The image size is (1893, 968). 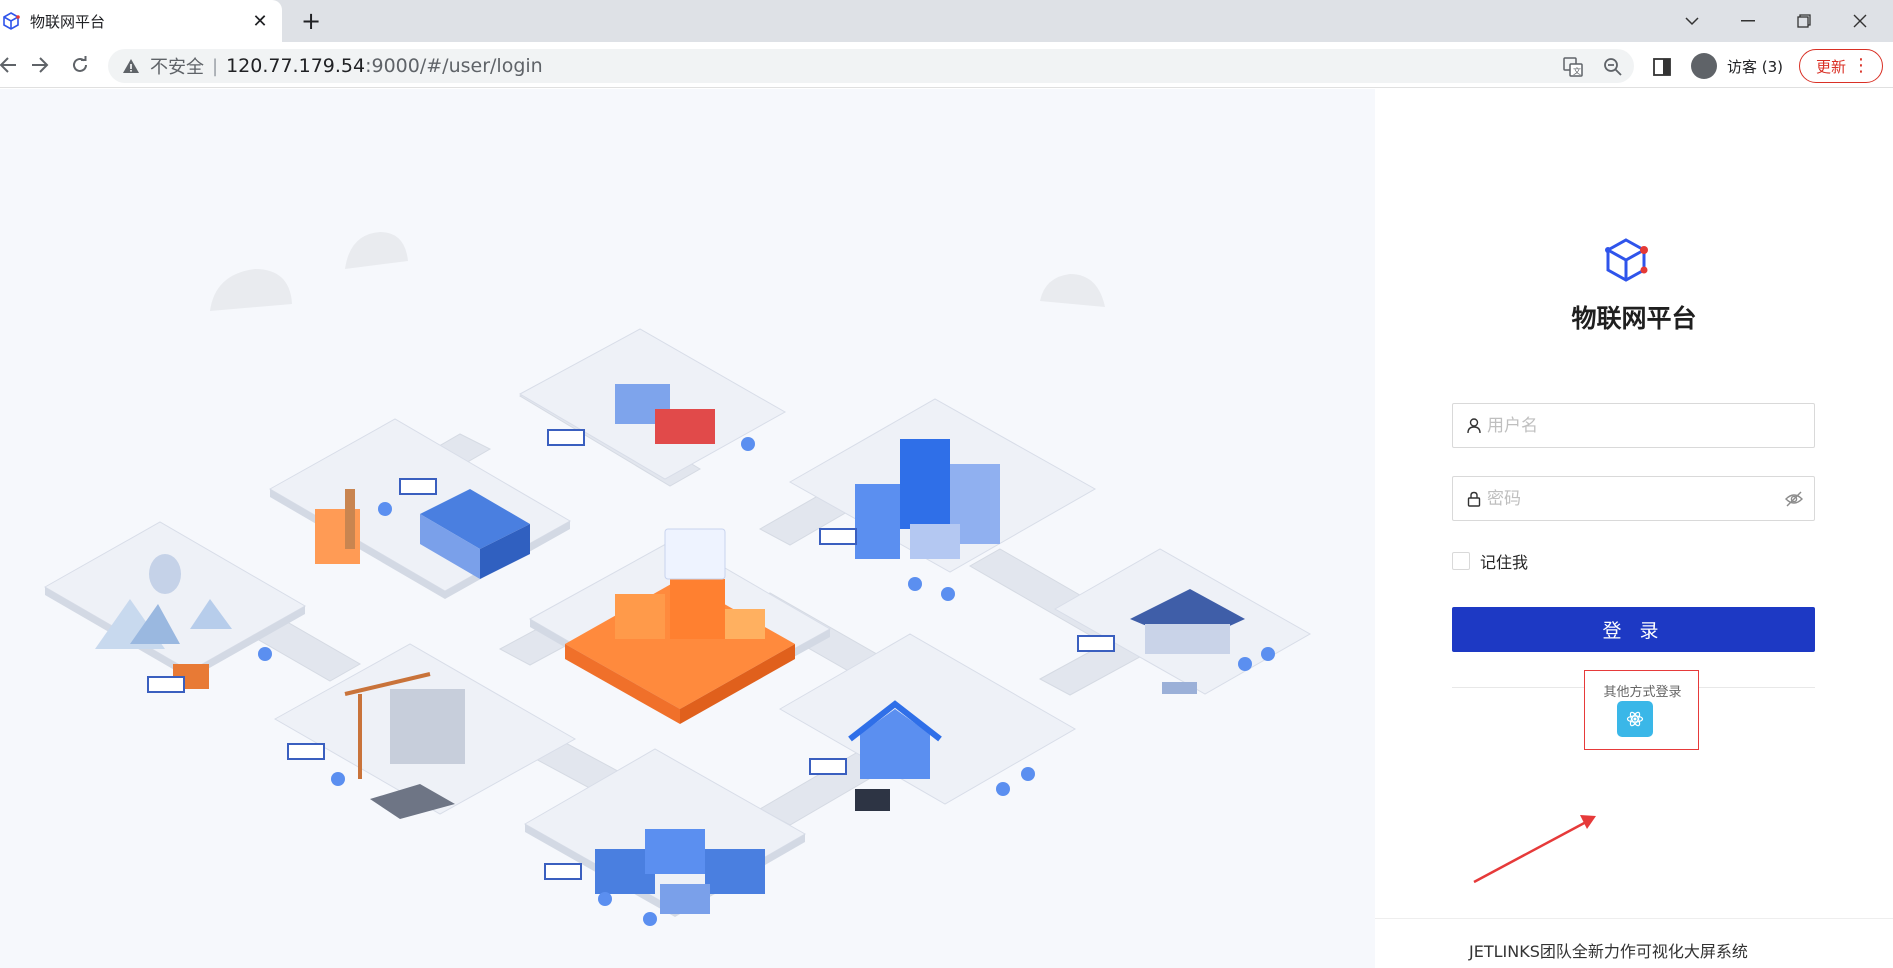 What do you see at coordinates (1831, 66) in the screenshot?
I see `update-label: 更新` at bounding box center [1831, 66].